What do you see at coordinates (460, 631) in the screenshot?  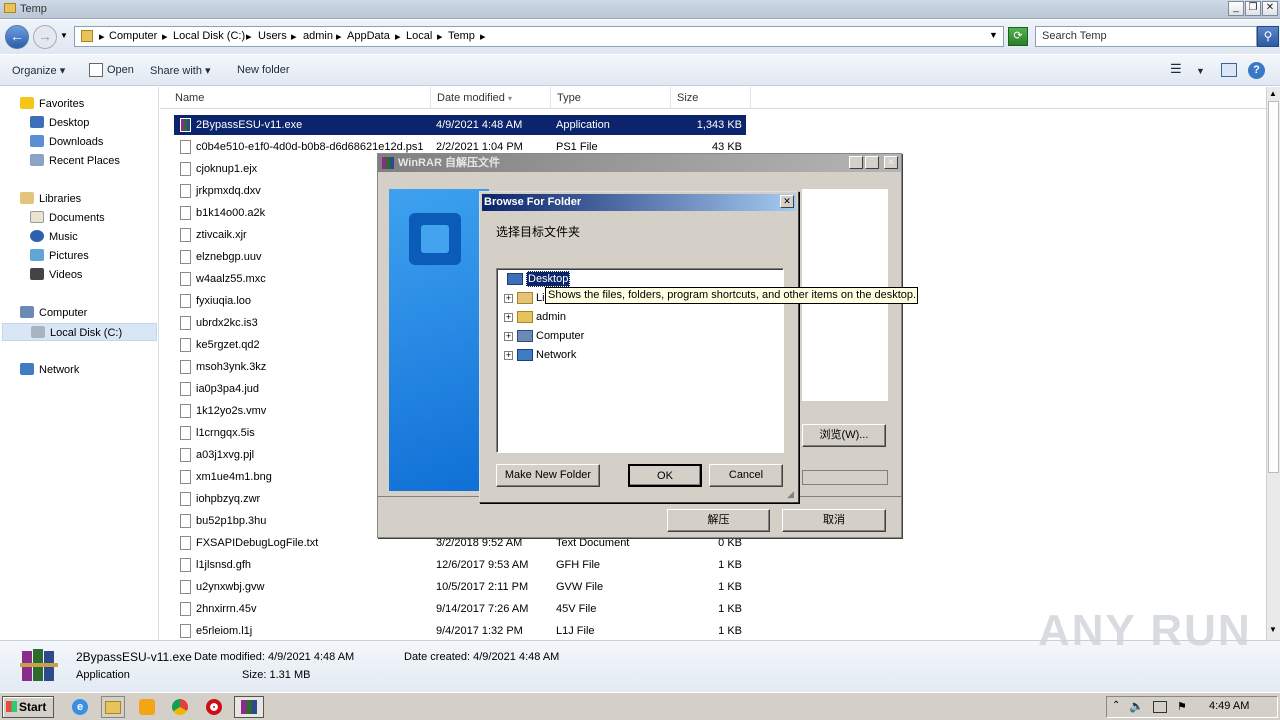 I see `file-row: e5rleiom.l1j 9/4/2017 1:32 PM L1J File 1 KB` at bounding box center [460, 631].